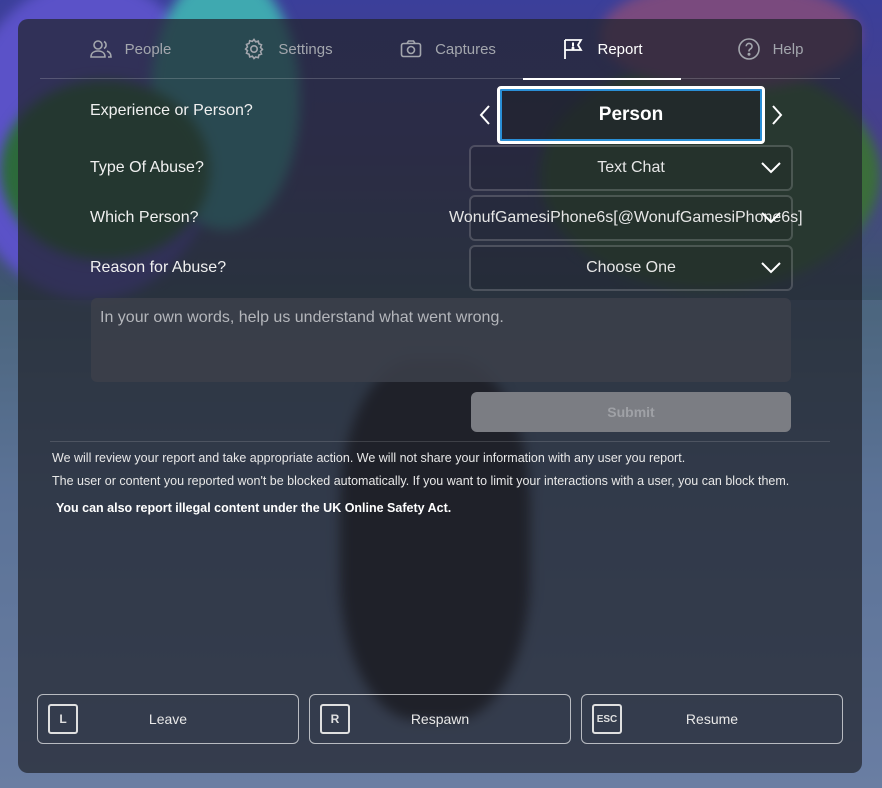  Describe the element at coordinates (748, 49) in the screenshot. I see `help-icon` at that location.